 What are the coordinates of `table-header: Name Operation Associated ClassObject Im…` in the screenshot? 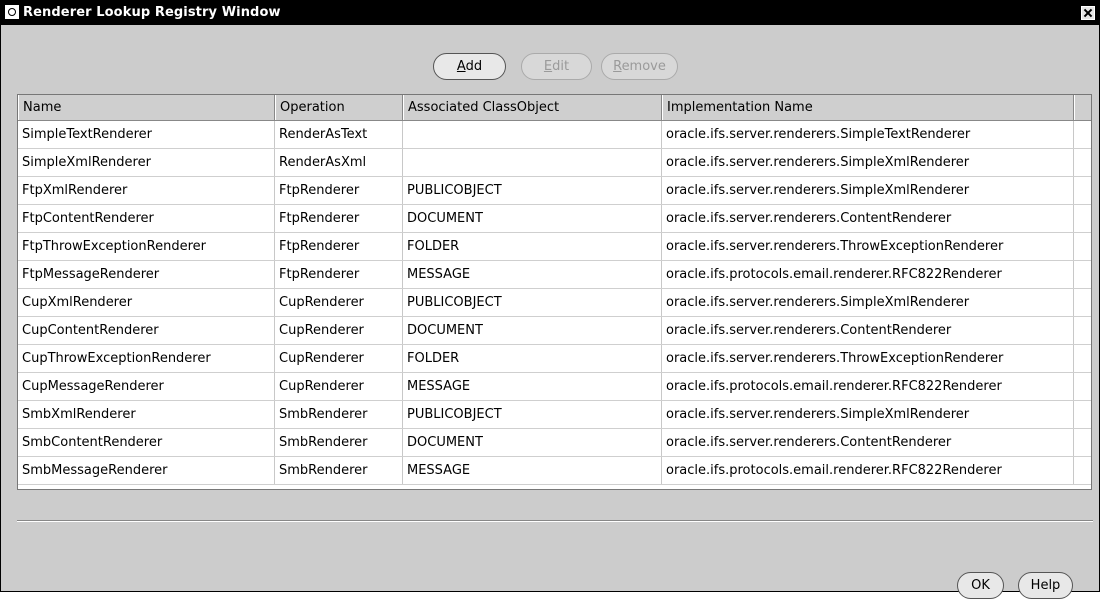 It's located at (554, 108).